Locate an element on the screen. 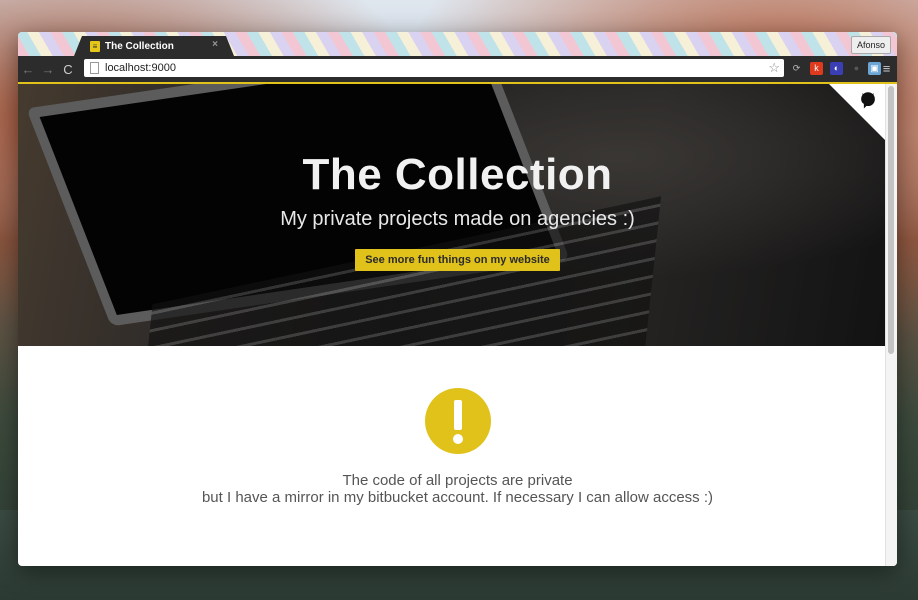  scrollbar-thumb is located at coordinates (891, 220).